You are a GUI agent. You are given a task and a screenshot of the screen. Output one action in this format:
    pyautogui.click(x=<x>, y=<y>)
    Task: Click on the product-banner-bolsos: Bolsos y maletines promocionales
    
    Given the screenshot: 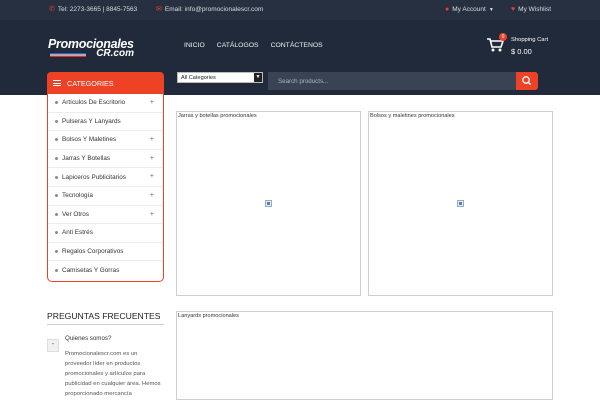 What is the action you would take?
    pyautogui.click(x=460, y=203)
    